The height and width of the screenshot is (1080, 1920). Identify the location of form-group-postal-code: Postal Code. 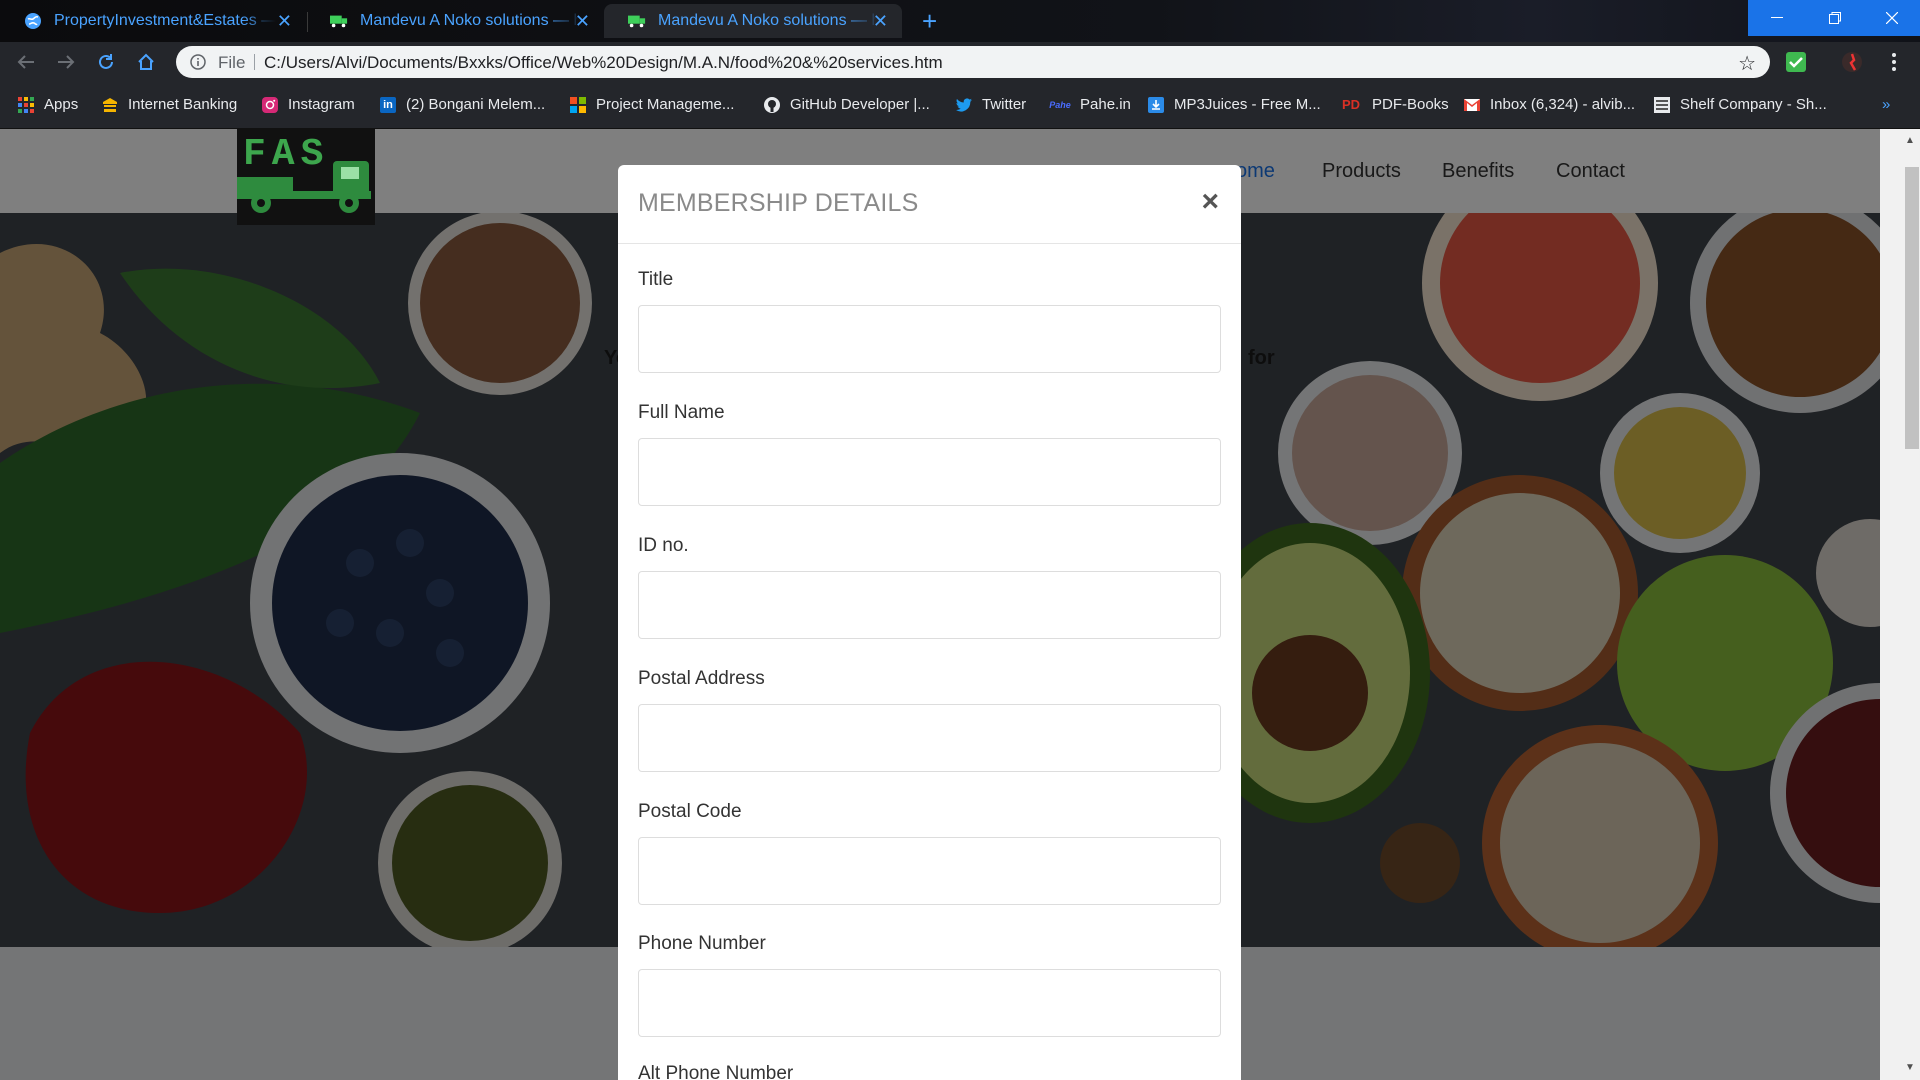
(929, 853).